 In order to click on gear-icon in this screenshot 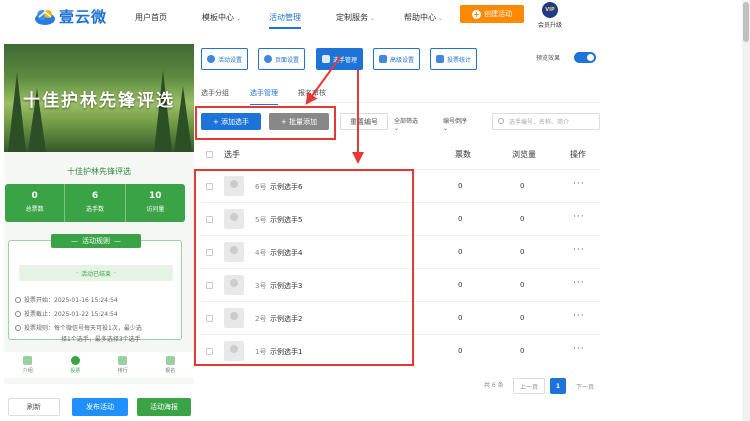, I will do `click(268, 59)`.